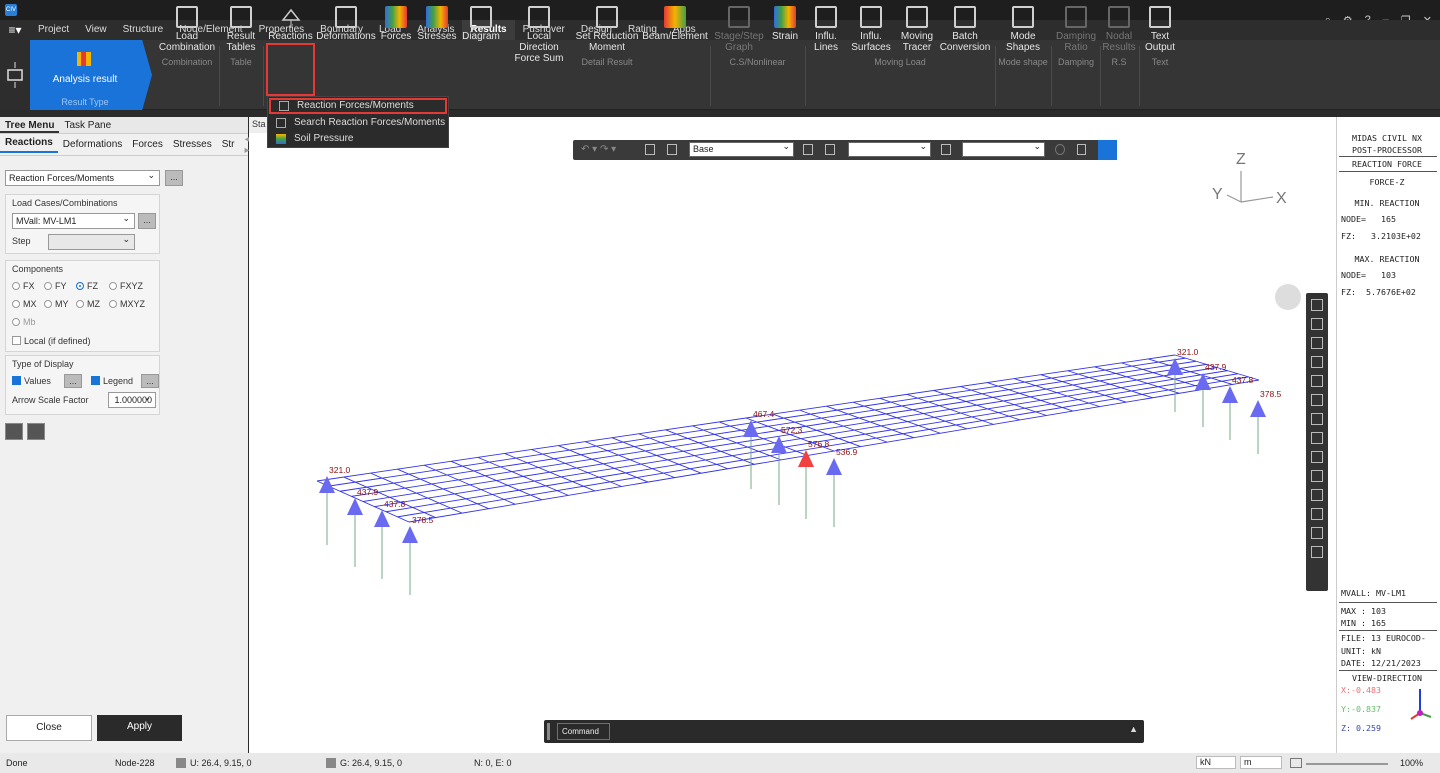 The height and width of the screenshot is (773, 1440). Describe the element at coordinates (917, 17) in the screenshot. I see `moving-tracer-icon` at that location.